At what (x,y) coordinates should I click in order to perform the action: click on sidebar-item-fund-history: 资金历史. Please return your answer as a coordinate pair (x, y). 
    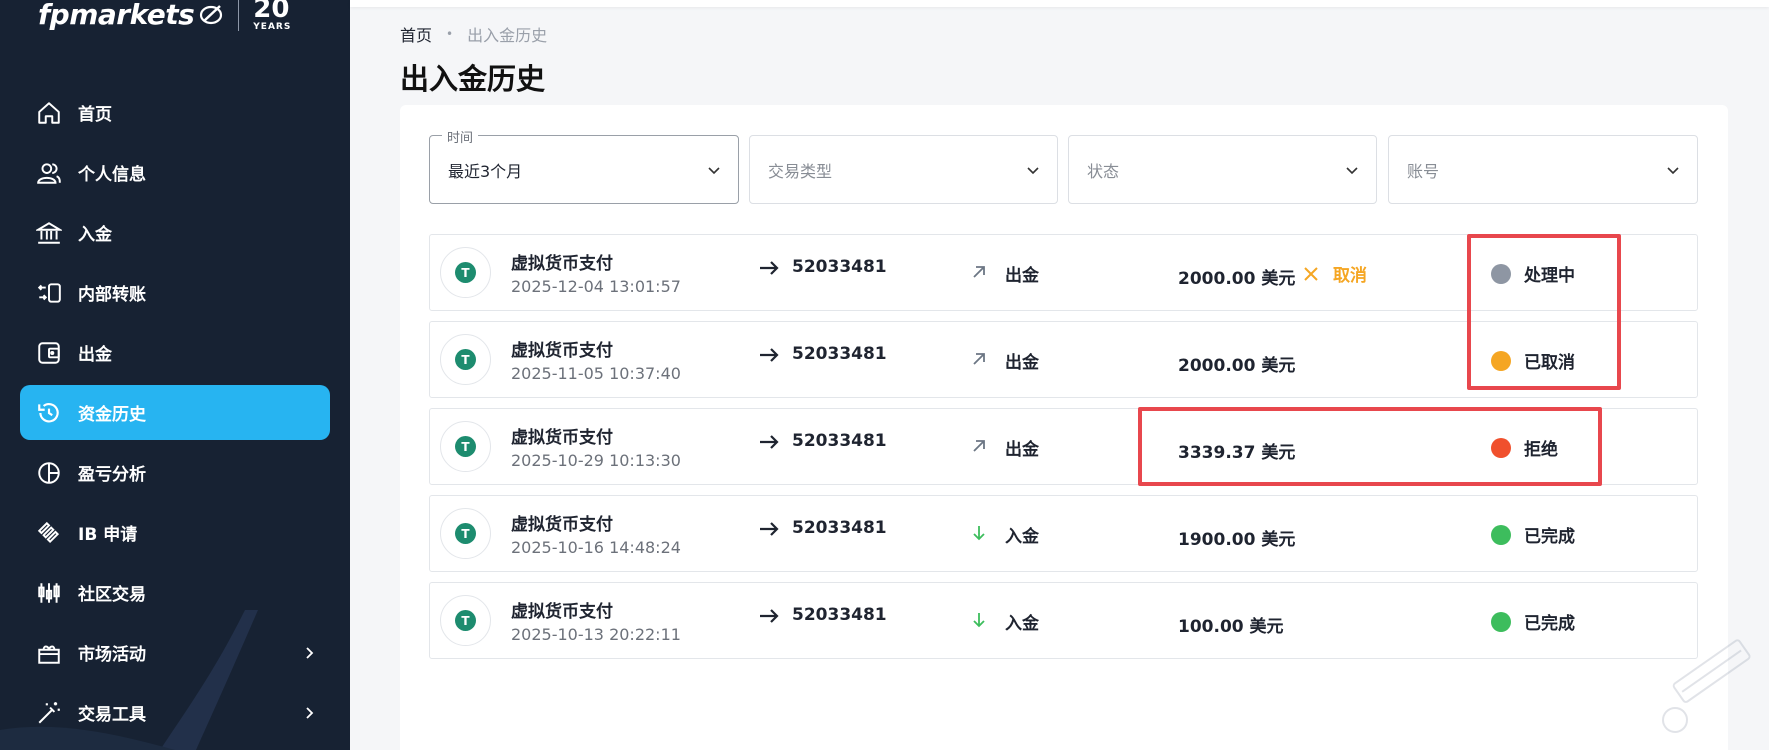
    Looking at the image, I should click on (175, 412).